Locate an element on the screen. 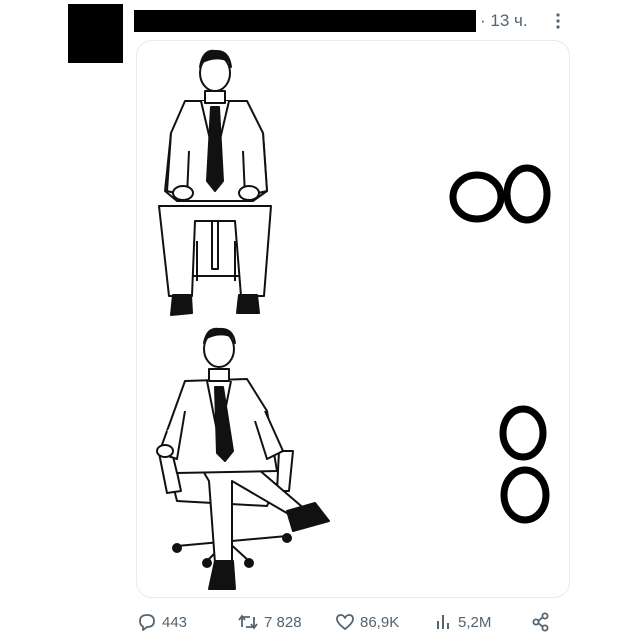  repost-button: 7 828 is located at coordinates (269, 622).